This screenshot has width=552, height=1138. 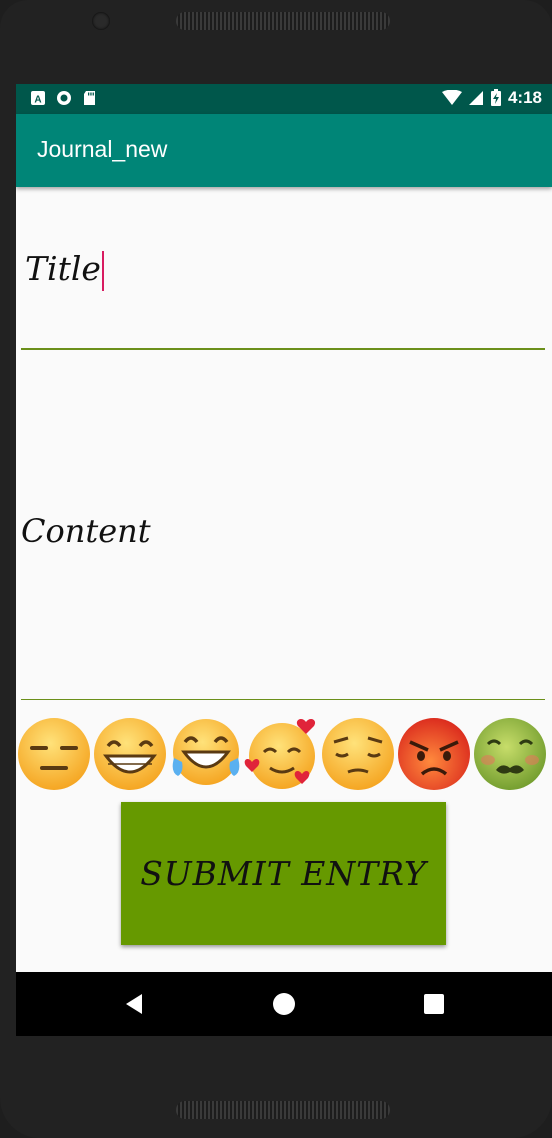 What do you see at coordinates (358, 754) in the screenshot?
I see `pensive-face-icon` at bounding box center [358, 754].